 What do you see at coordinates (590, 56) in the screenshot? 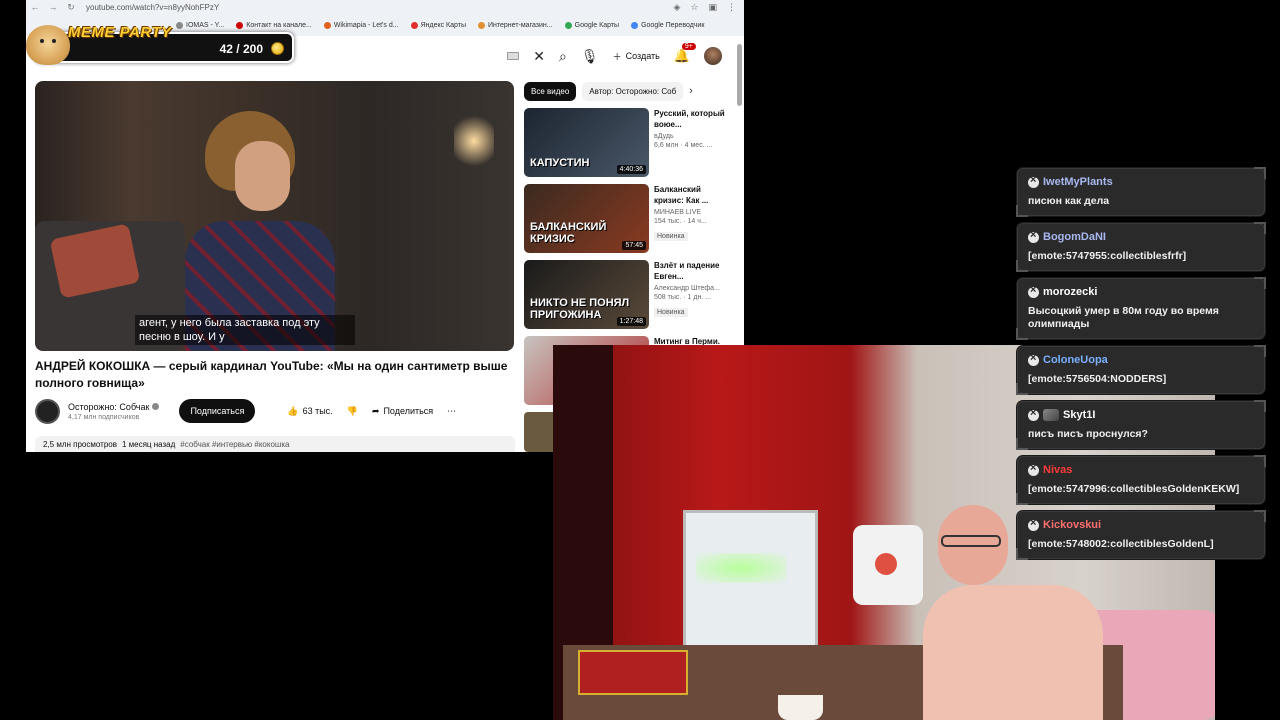
I see `microphone-icon: 🎙` at bounding box center [590, 56].